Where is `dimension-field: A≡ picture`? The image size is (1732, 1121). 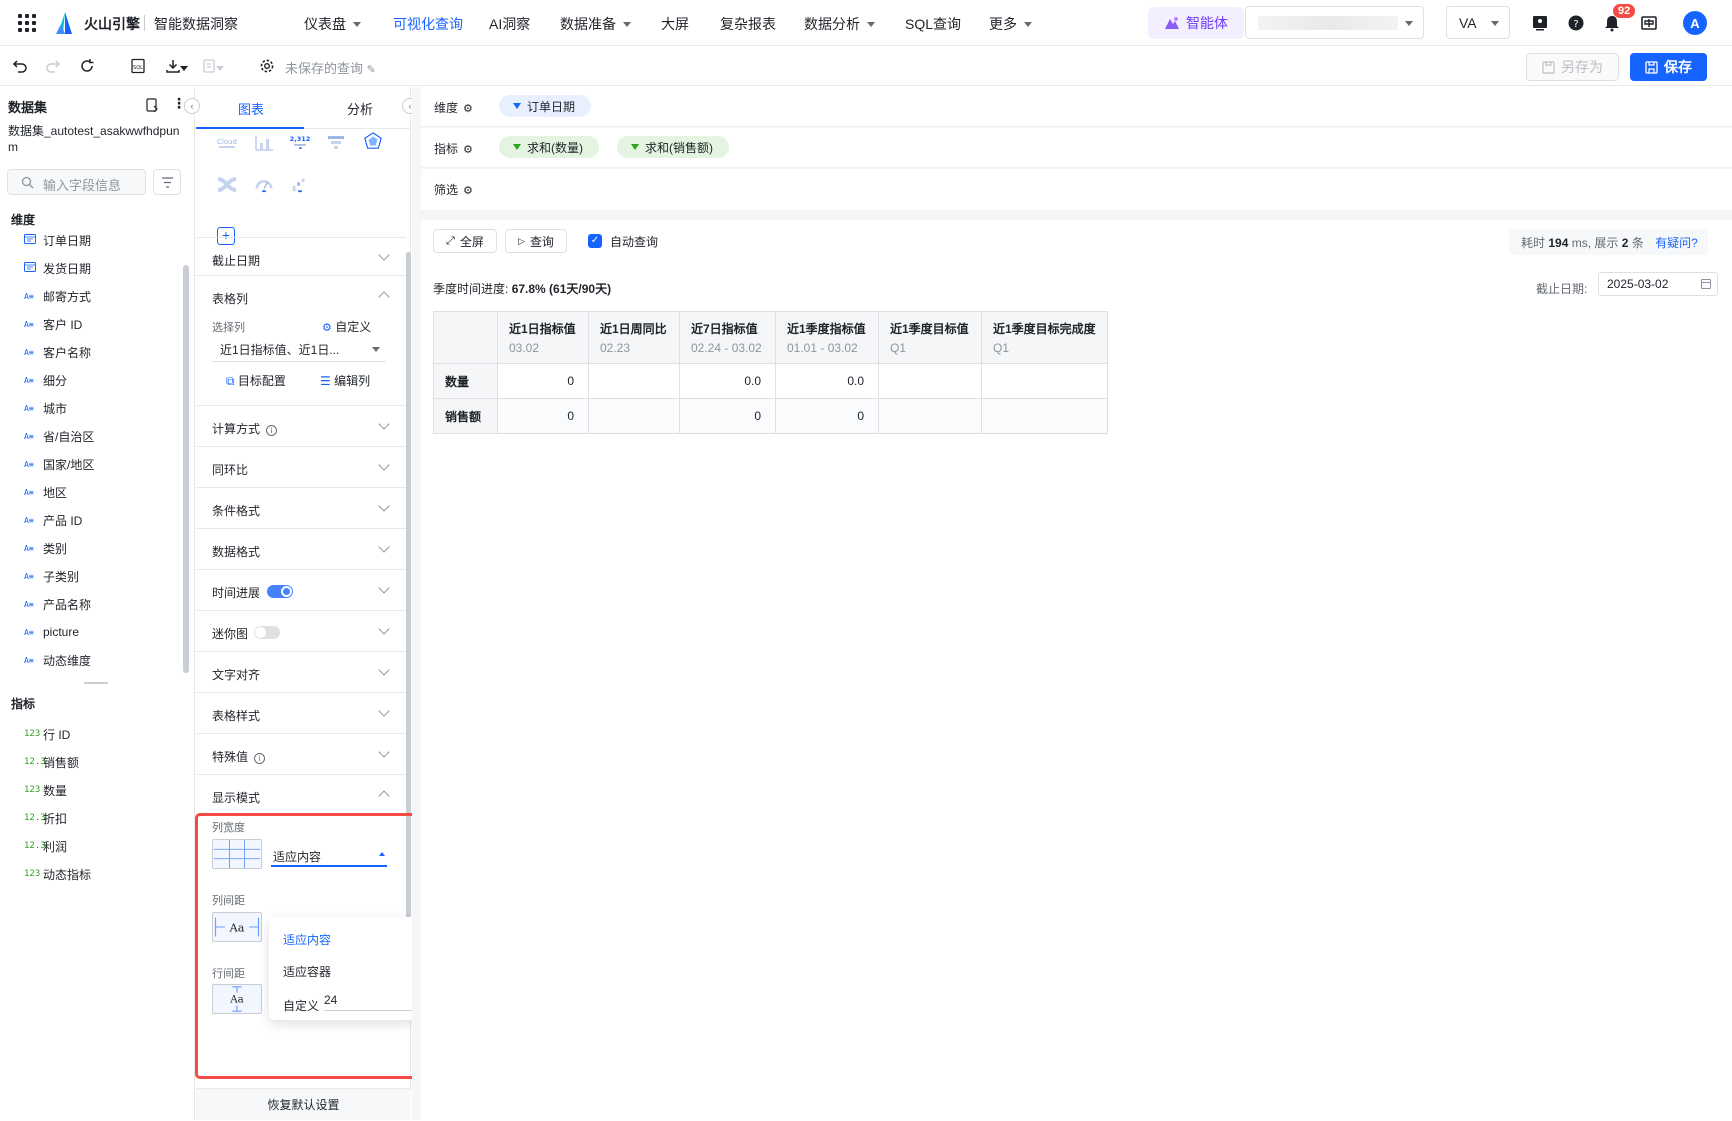
dimension-field: A≡ picture is located at coordinates (51, 632).